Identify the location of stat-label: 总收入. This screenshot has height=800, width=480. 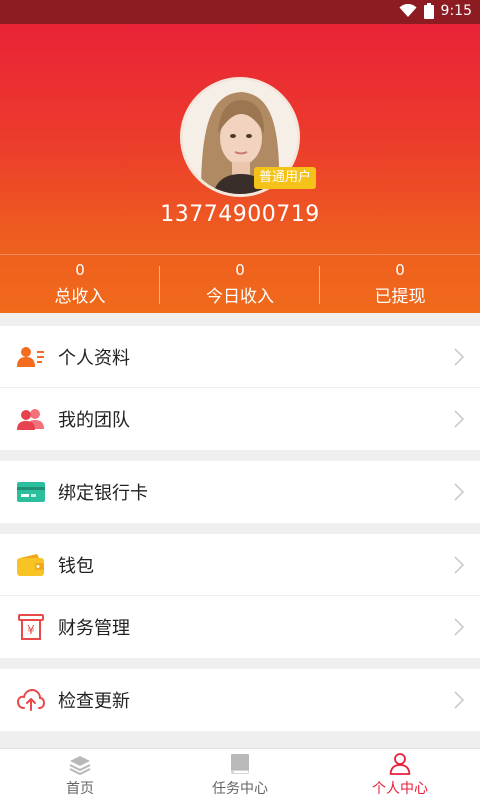
(80, 297).